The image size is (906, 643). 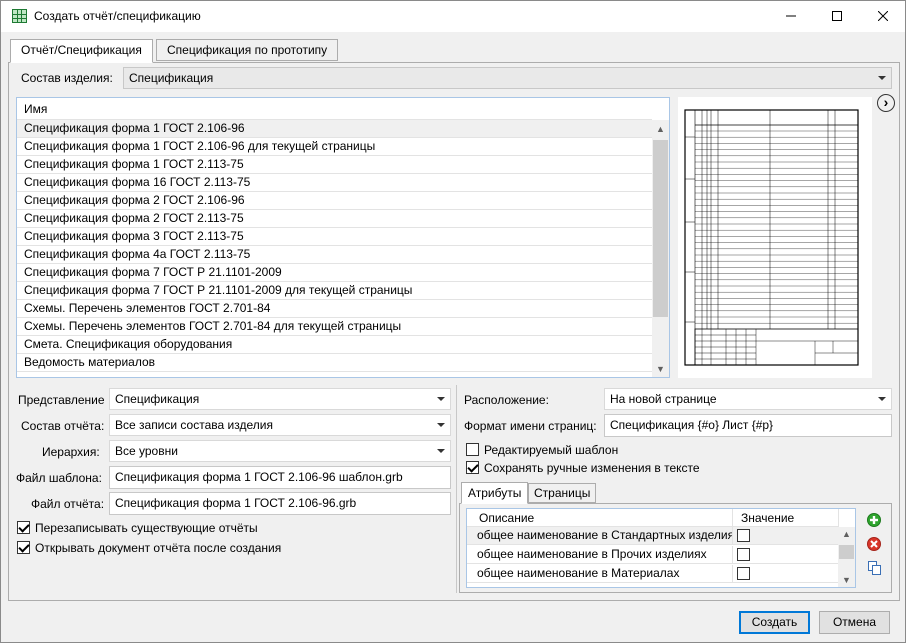 I want to click on window-title: Создать отчёт/спецификацию, so click(x=117, y=16).